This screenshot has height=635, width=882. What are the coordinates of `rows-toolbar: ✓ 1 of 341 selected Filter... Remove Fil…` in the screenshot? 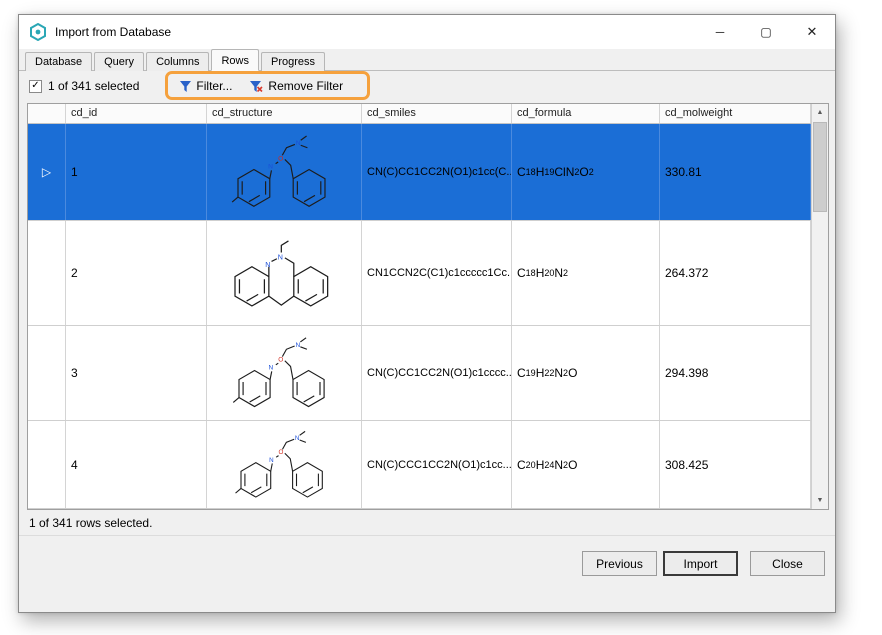 It's located at (427, 86).